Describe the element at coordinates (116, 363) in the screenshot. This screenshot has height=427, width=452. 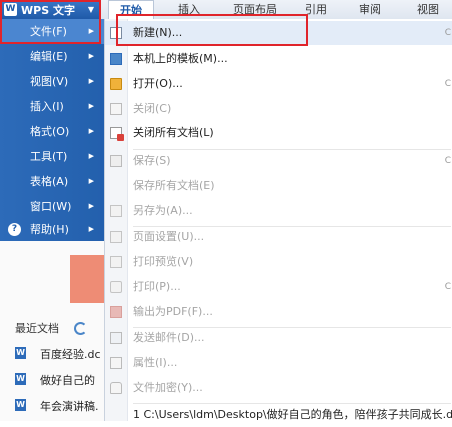
I see `properties-icon` at that location.